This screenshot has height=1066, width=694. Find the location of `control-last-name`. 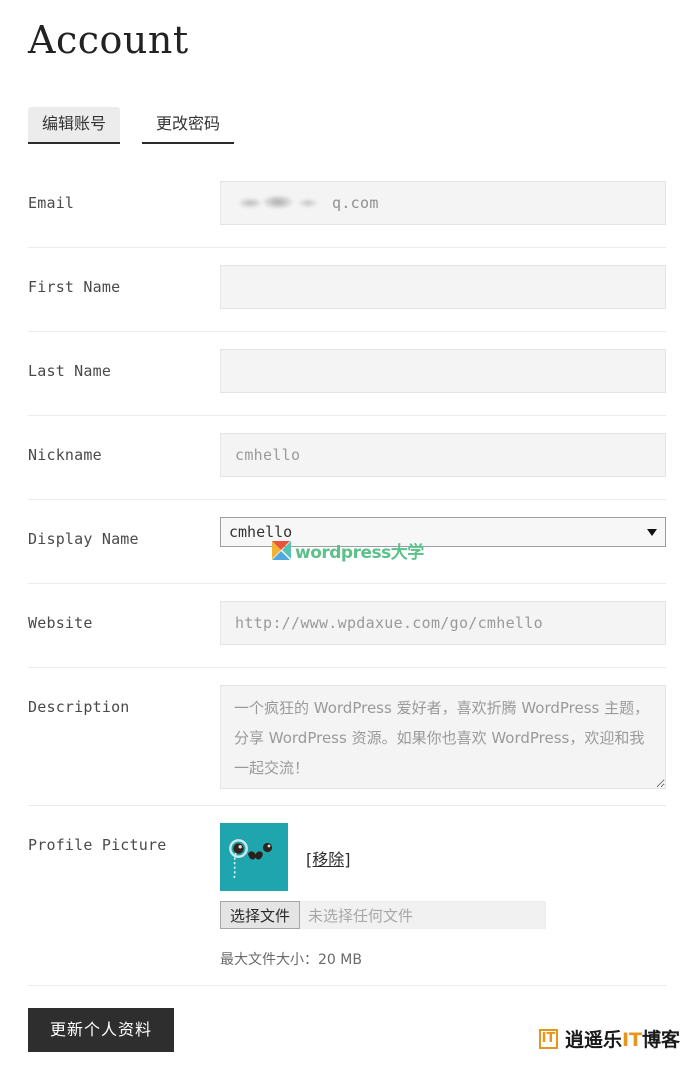

control-last-name is located at coordinates (443, 370).